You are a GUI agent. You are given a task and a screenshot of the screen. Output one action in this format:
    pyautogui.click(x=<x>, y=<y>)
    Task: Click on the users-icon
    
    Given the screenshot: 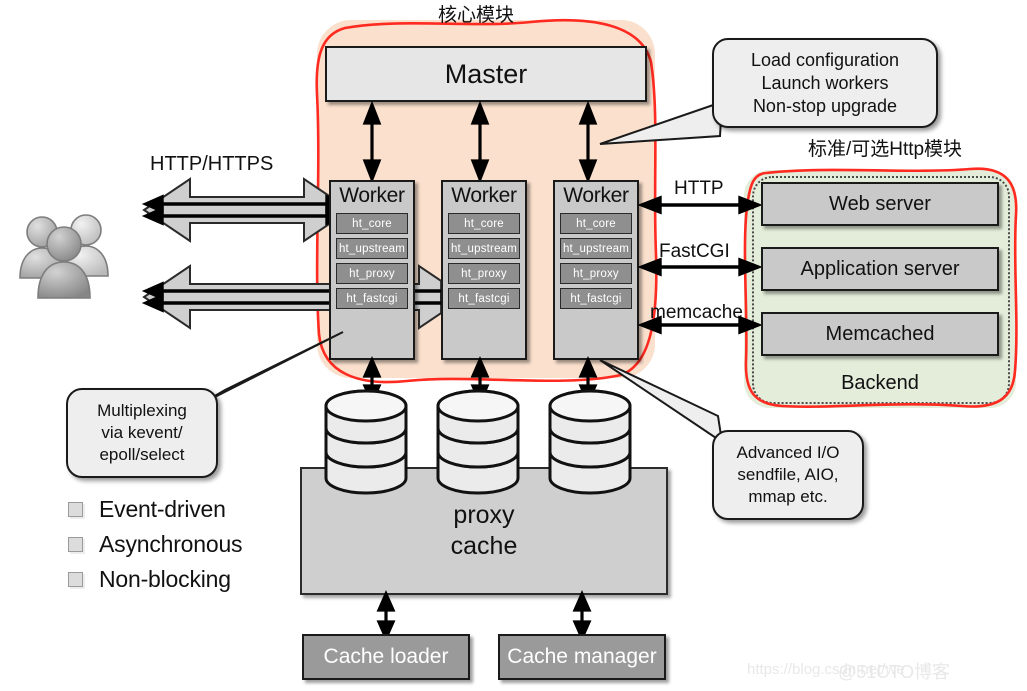 What is the action you would take?
    pyautogui.click(x=64, y=256)
    